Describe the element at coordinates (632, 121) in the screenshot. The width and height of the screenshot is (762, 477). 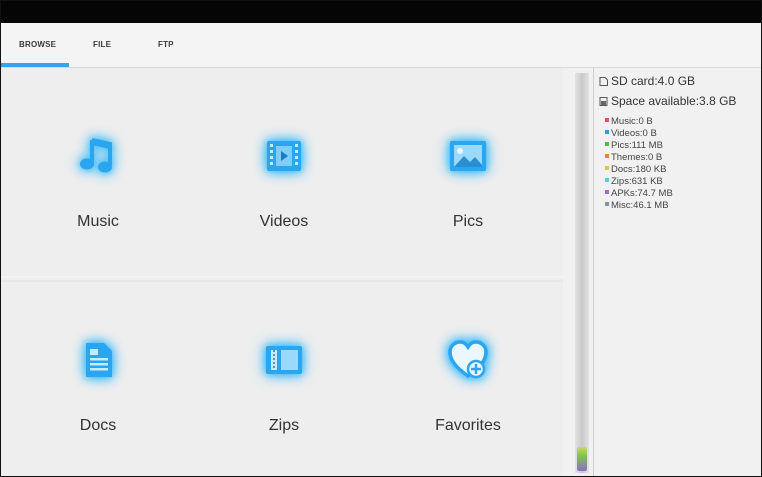
I see `breakdown-label: Music:0 B` at that location.